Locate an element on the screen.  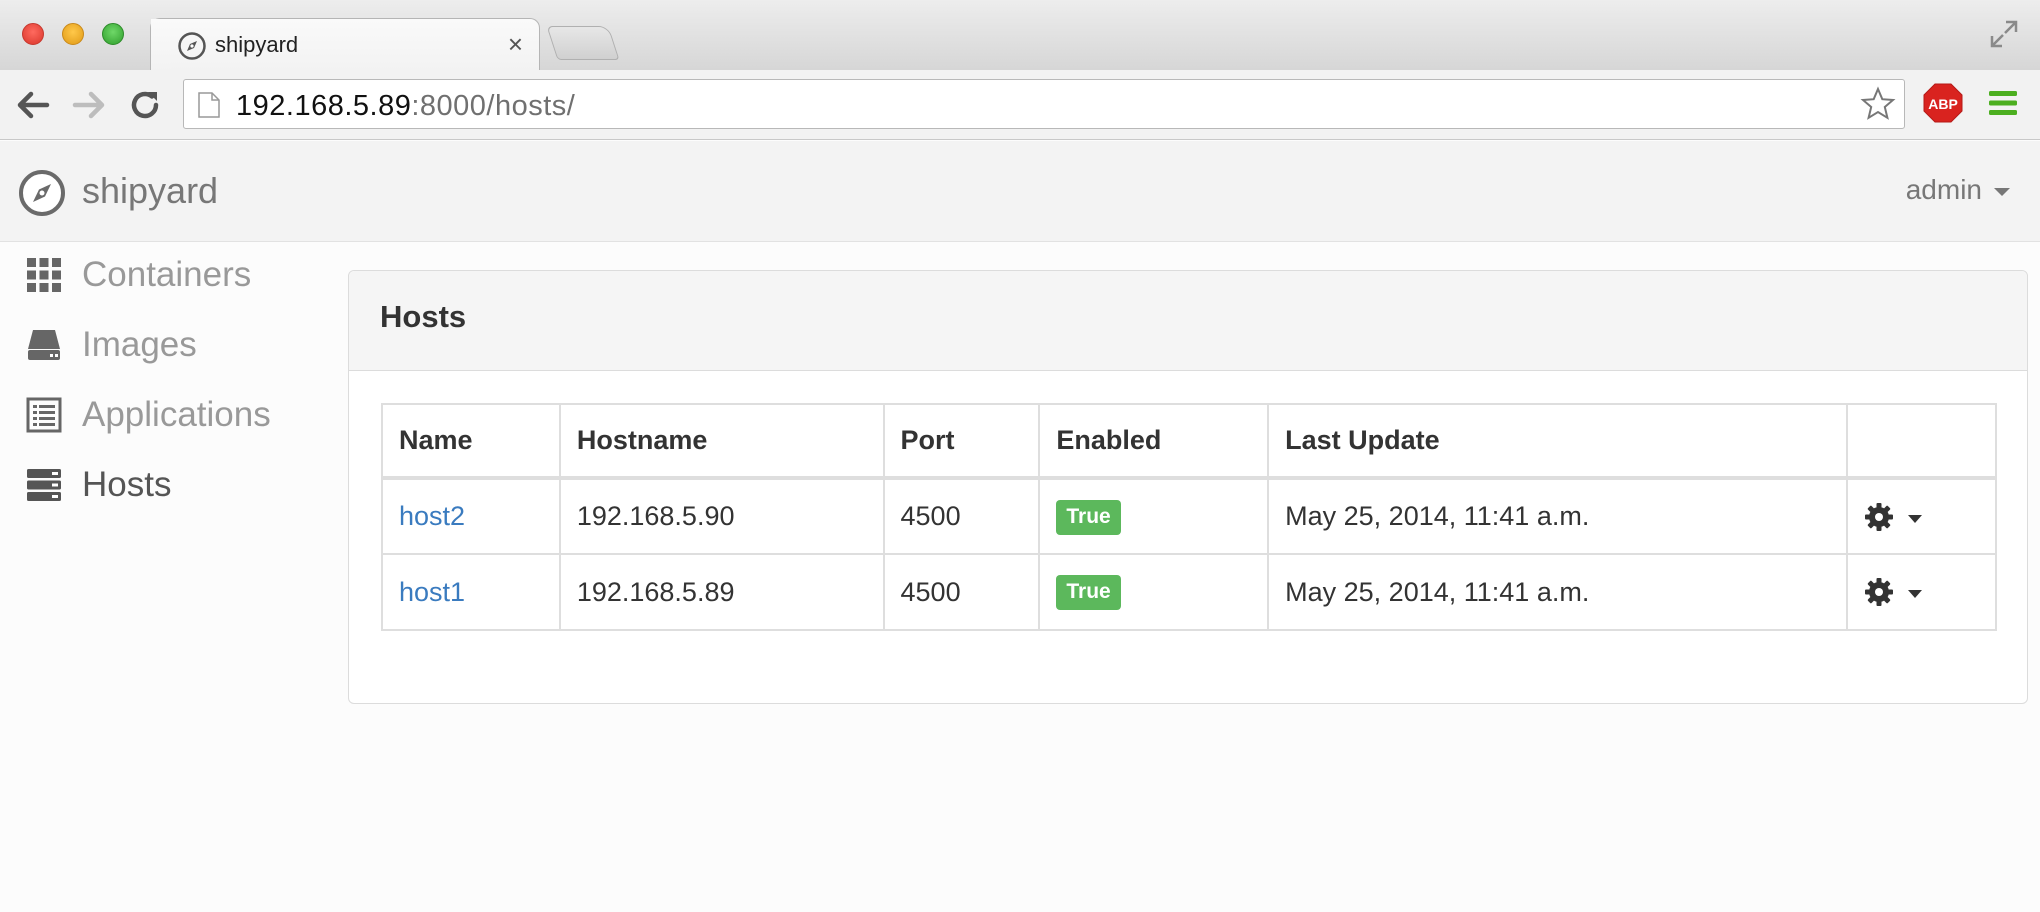
bookmark-star-icon is located at coordinates (1878, 104).